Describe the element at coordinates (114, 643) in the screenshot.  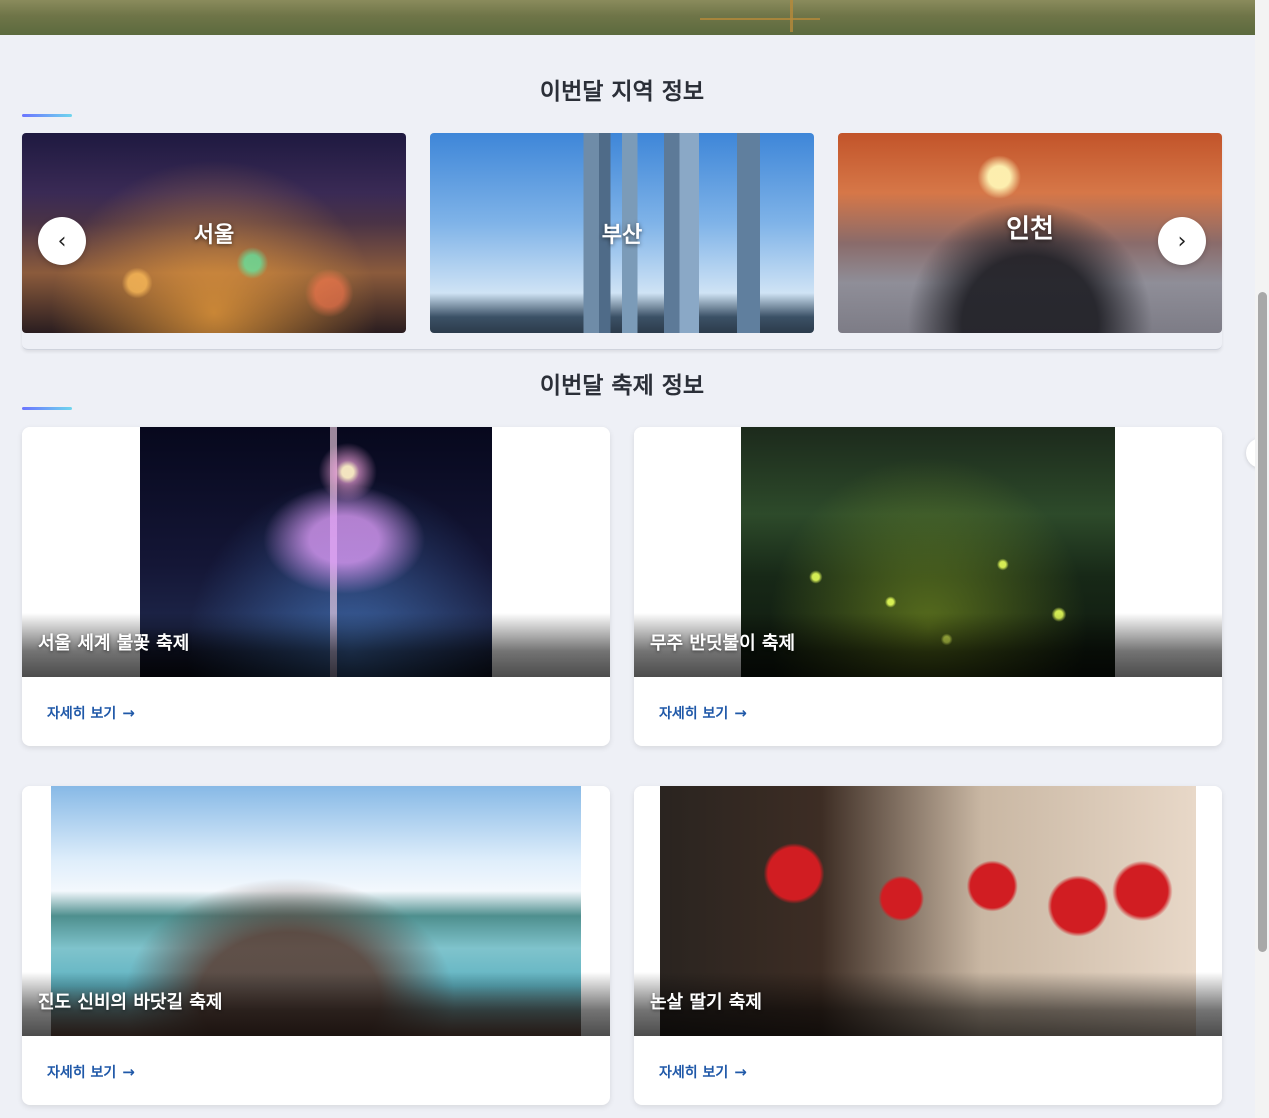
I see `festival-title: 서울 세계 불꽃 축제` at that location.